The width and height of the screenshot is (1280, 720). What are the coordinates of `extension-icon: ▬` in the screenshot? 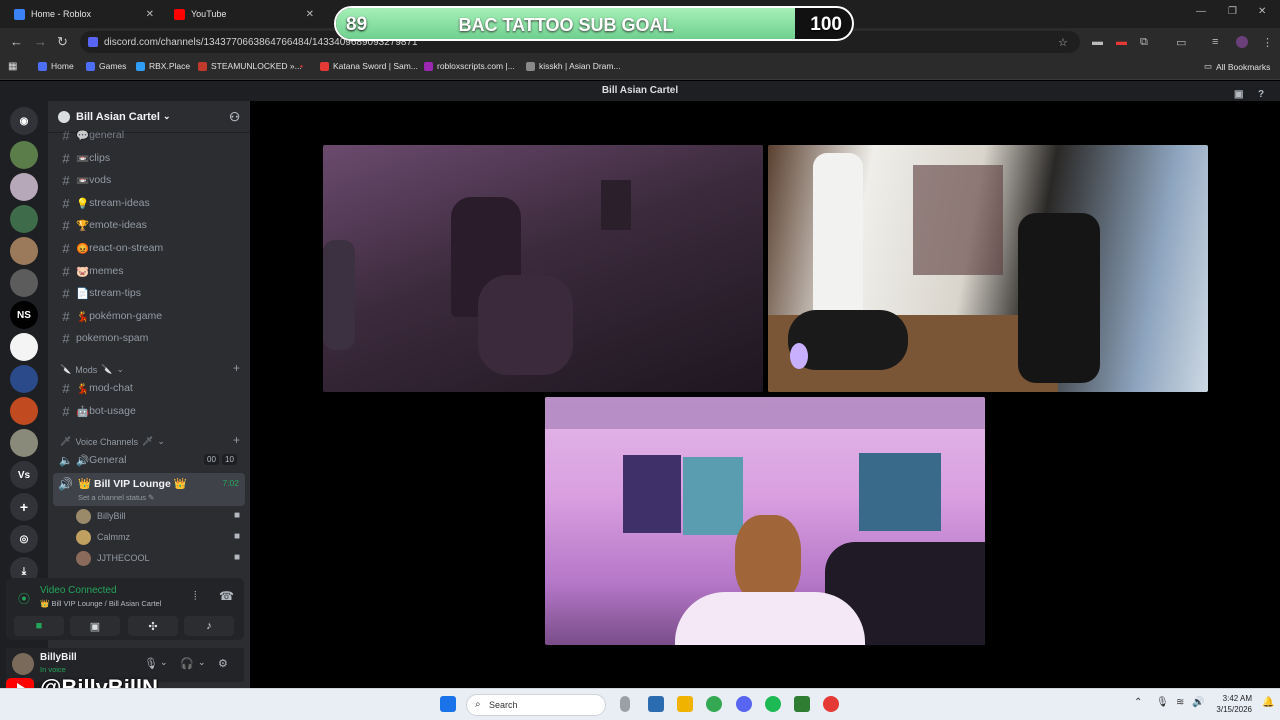 It's located at (1097, 42).